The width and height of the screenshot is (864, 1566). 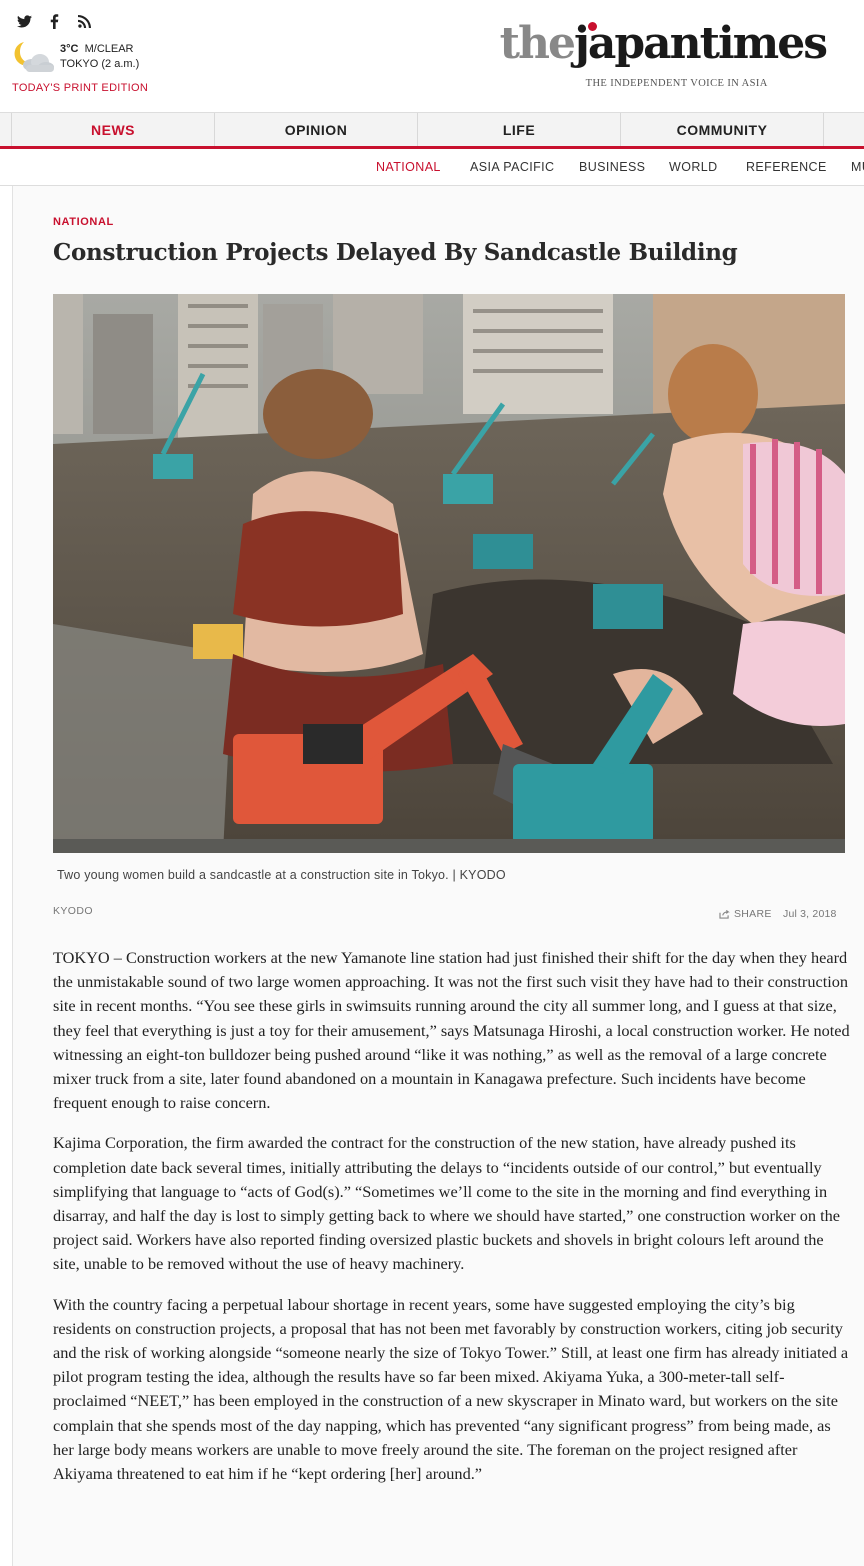 What do you see at coordinates (83, 222) in the screenshot?
I see `article-category: NATIONAL` at bounding box center [83, 222].